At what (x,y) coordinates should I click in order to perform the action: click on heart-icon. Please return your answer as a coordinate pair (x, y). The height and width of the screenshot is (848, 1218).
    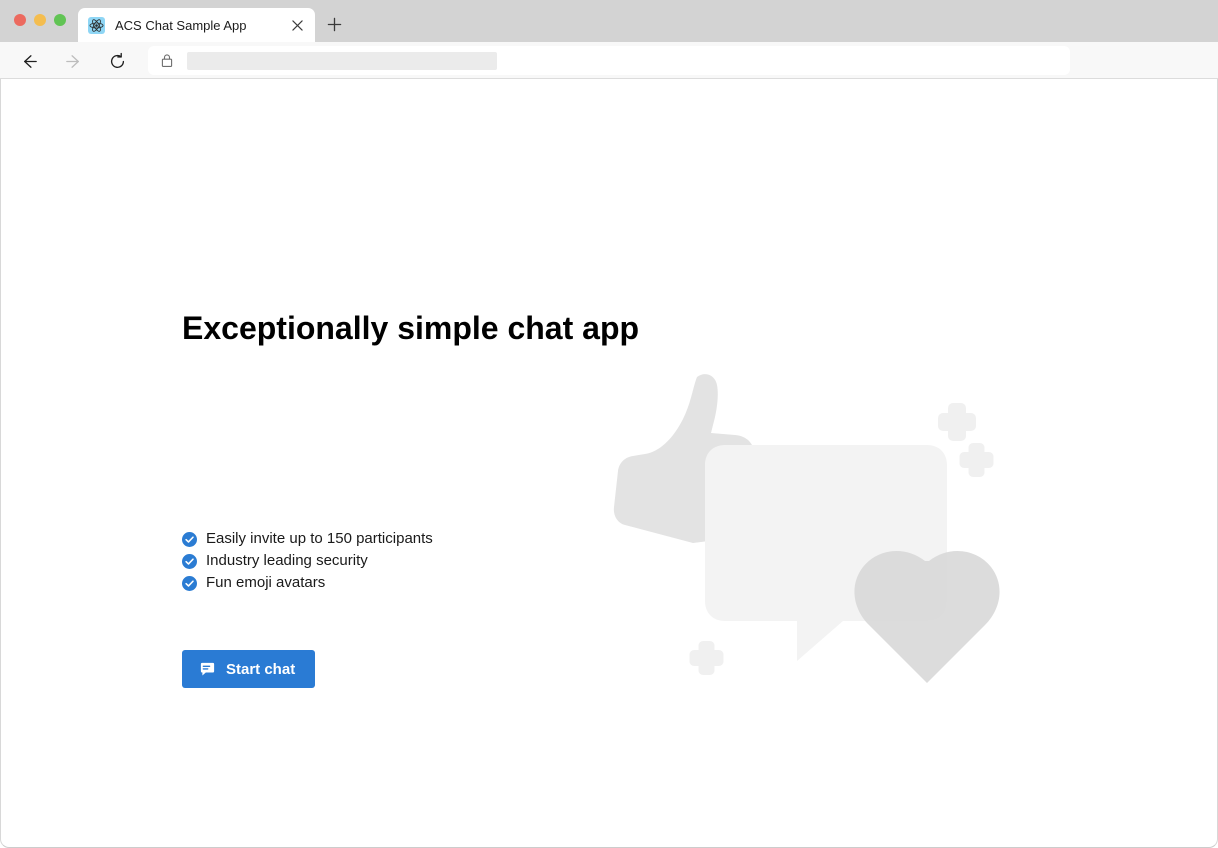
    Looking at the image, I should click on (927, 616).